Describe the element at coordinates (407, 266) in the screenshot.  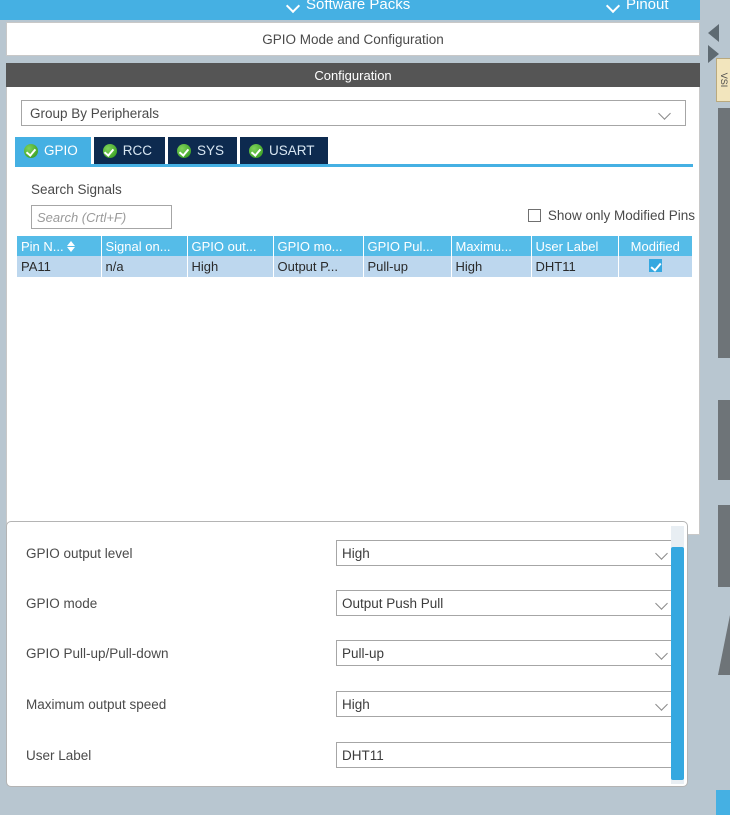
I see `cell-gpio-pull: Pull-up` at that location.